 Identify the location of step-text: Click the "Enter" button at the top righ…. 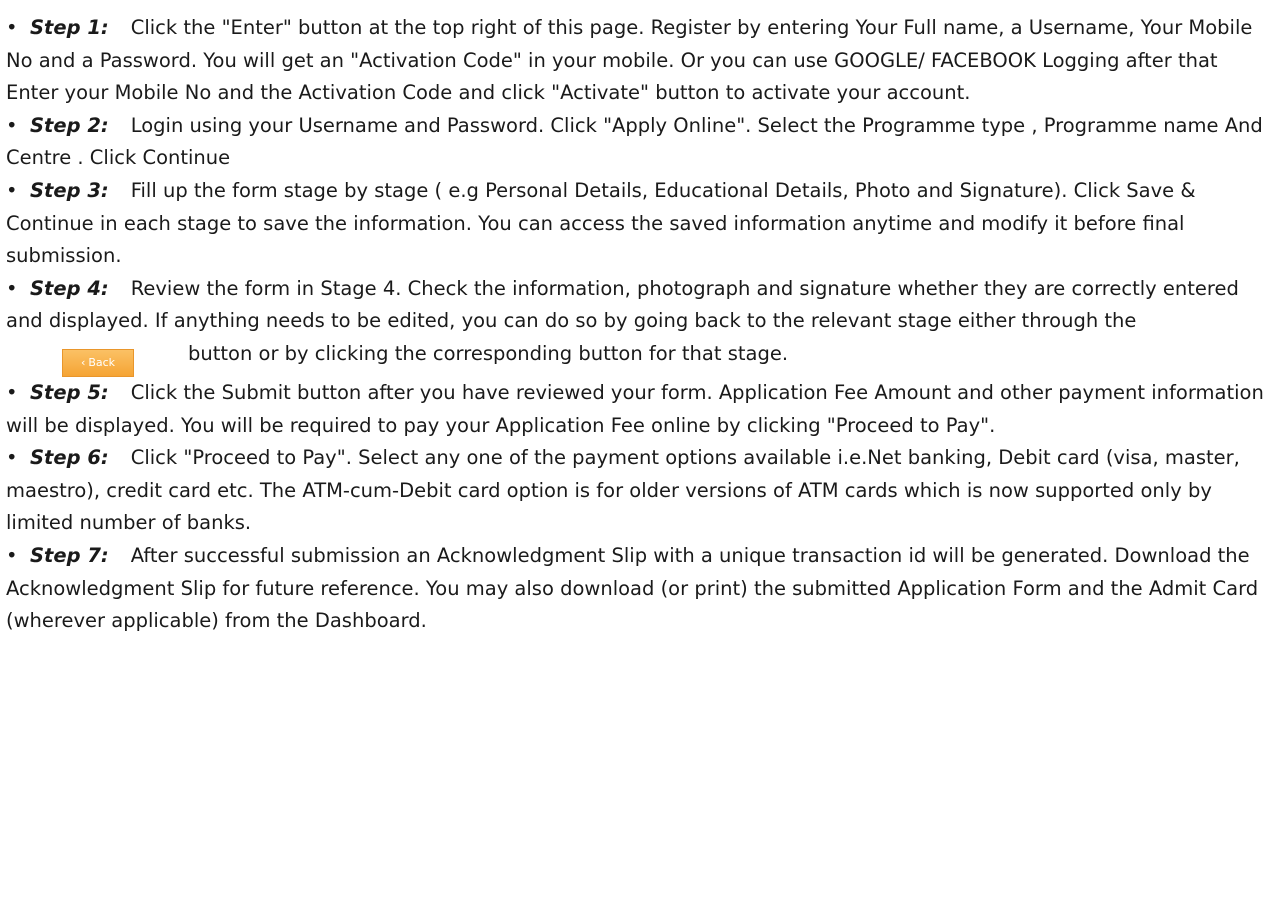
(629, 60).